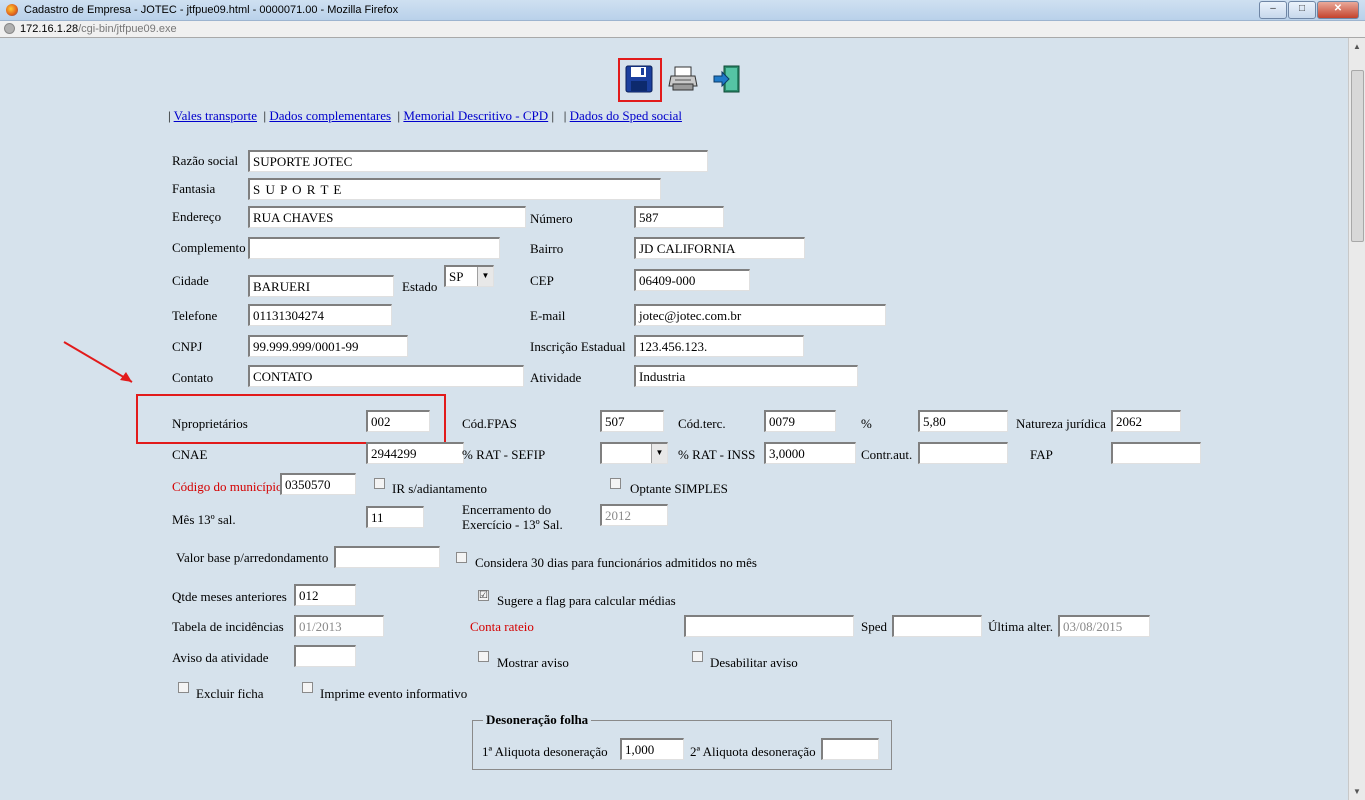 Image resolution: width=1365 pixels, height=800 pixels. What do you see at coordinates (1273, 10) in the screenshot?
I see `minimize-button: –` at bounding box center [1273, 10].